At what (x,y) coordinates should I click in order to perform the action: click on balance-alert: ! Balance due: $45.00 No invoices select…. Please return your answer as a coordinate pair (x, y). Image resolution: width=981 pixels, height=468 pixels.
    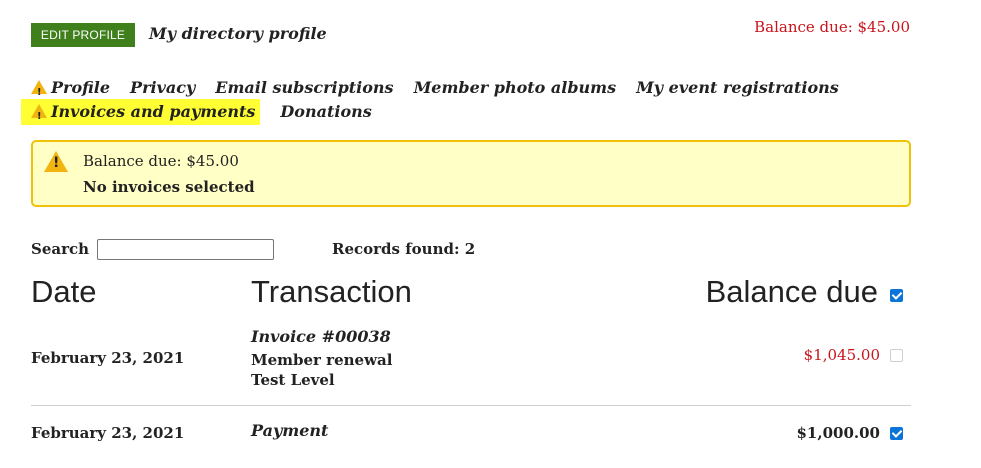
    Looking at the image, I should click on (471, 173).